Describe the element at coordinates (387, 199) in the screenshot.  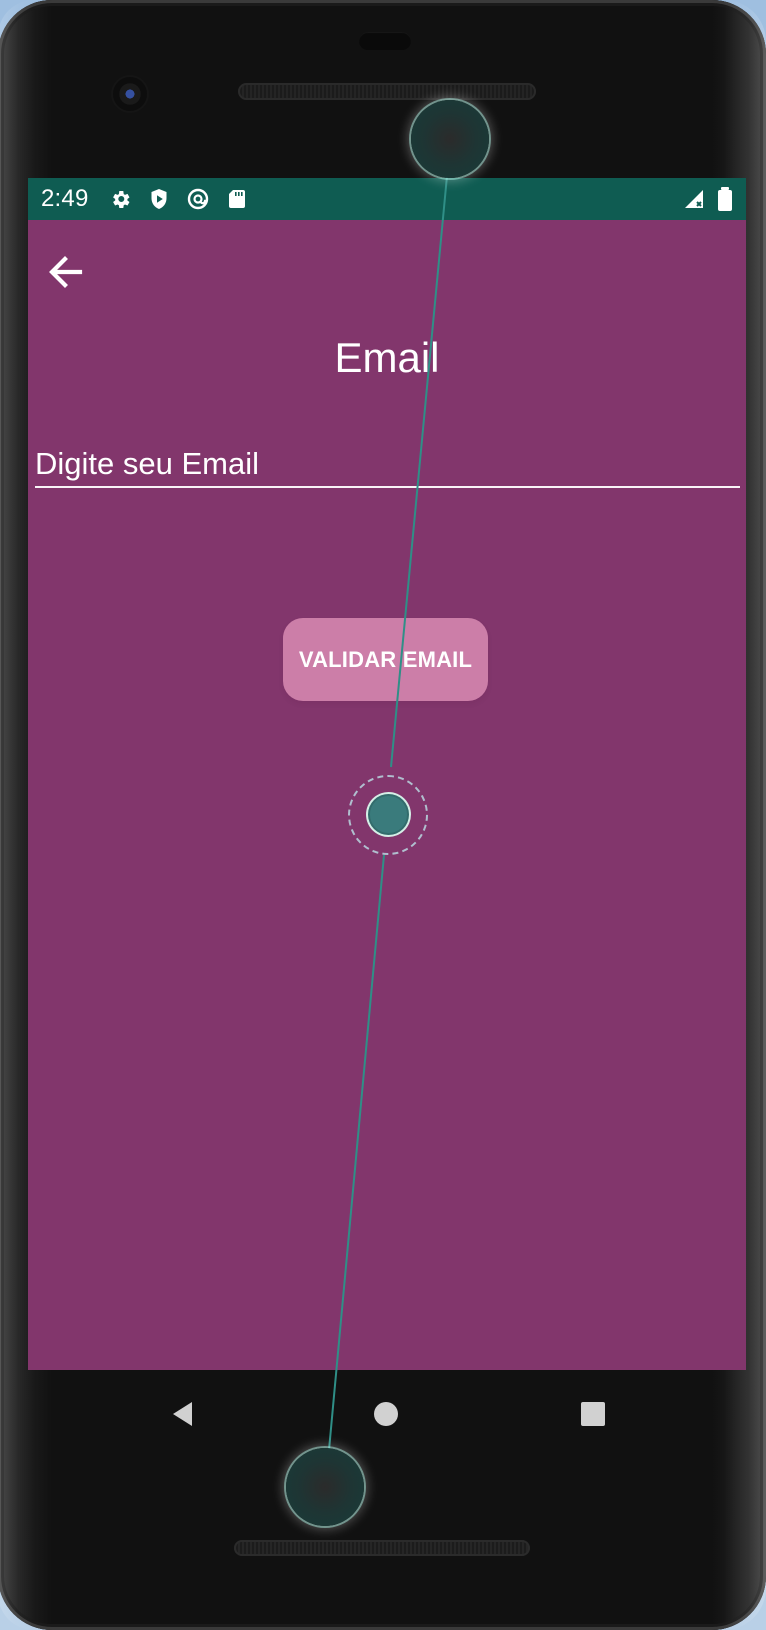
I see `status-bar: 2:49` at that location.